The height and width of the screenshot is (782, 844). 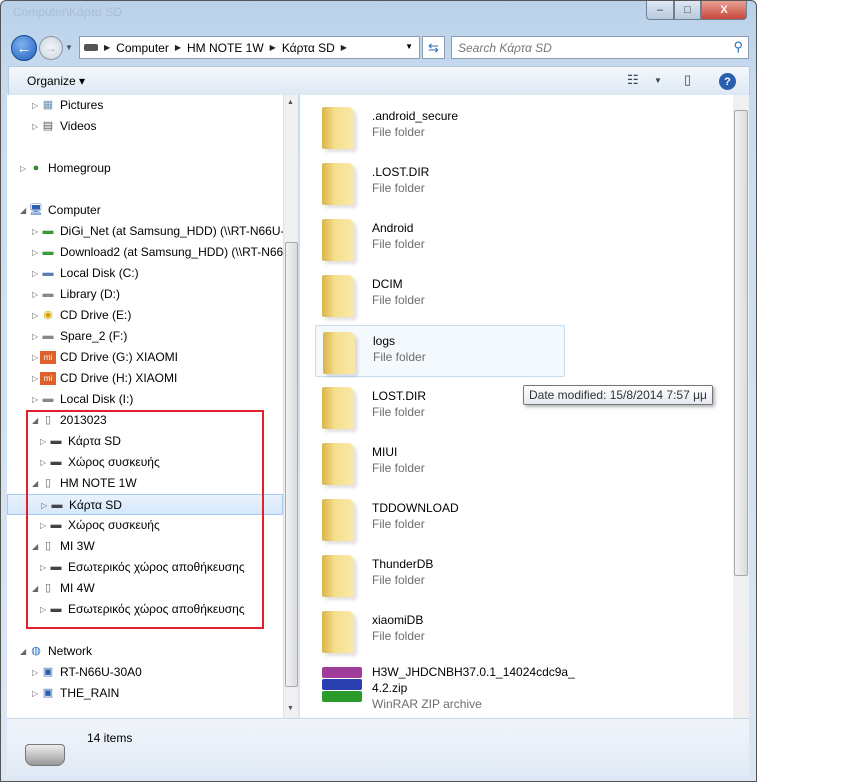 I want to click on file-item: ThunderDB File folder, so click(x=440, y=575).